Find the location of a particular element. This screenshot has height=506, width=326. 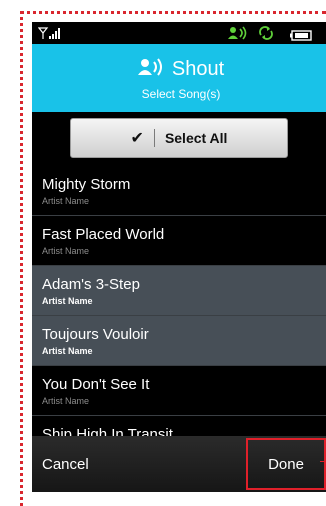

song-item: Ship High In Transit is located at coordinates (179, 426).